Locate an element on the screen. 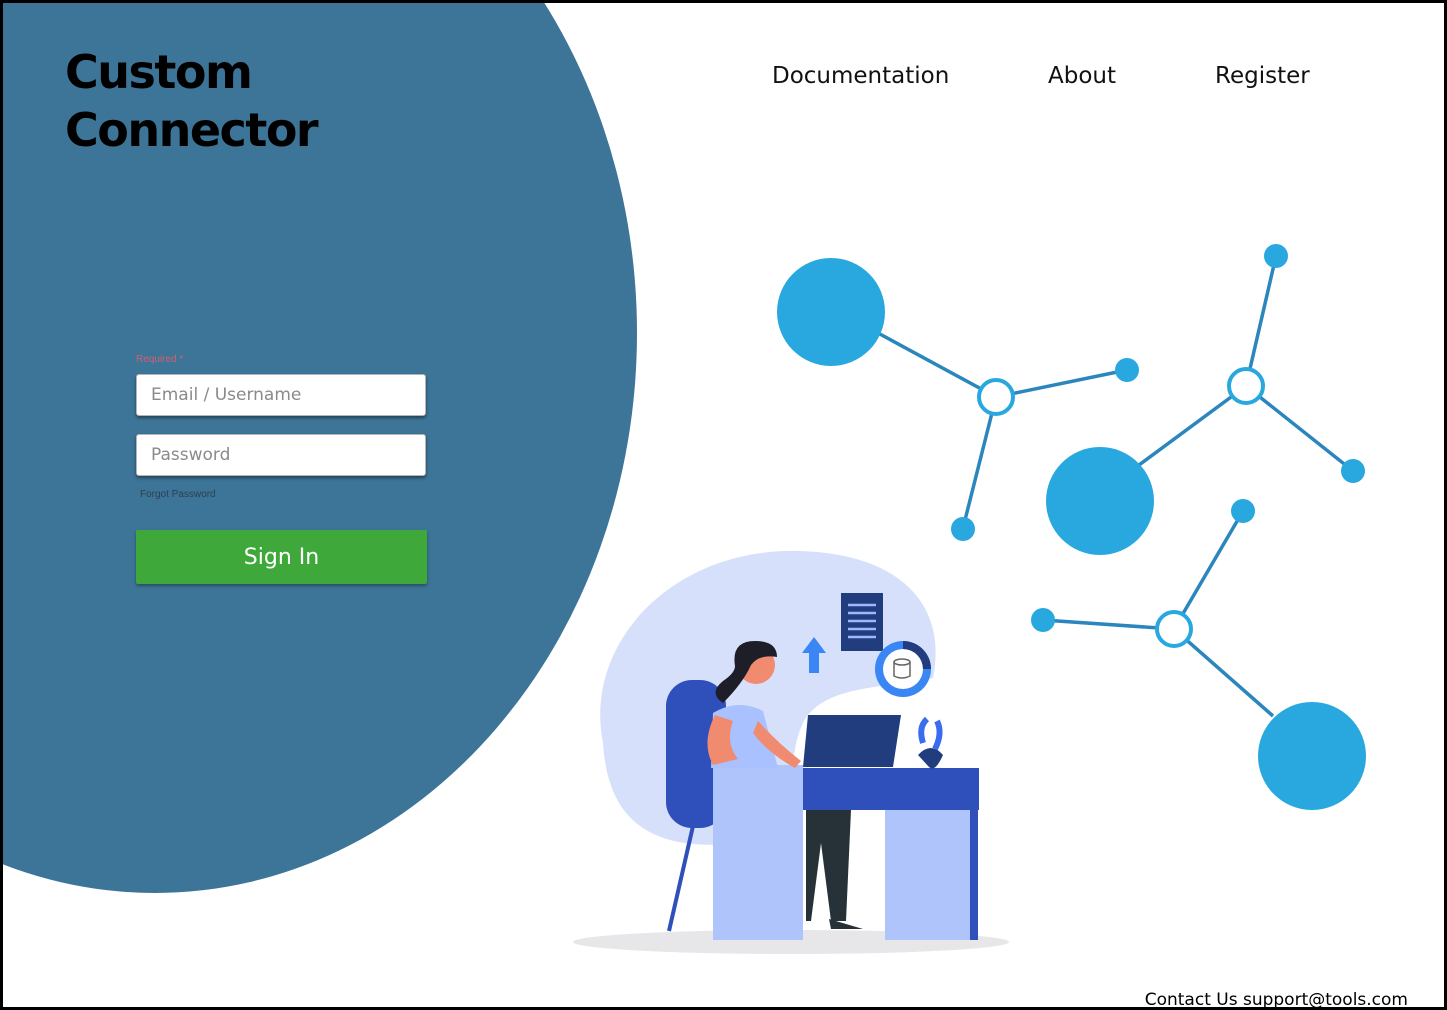 Image resolution: width=1447 pixels, height=1010 pixels. brand-title-line-2: Connector is located at coordinates (192, 130).